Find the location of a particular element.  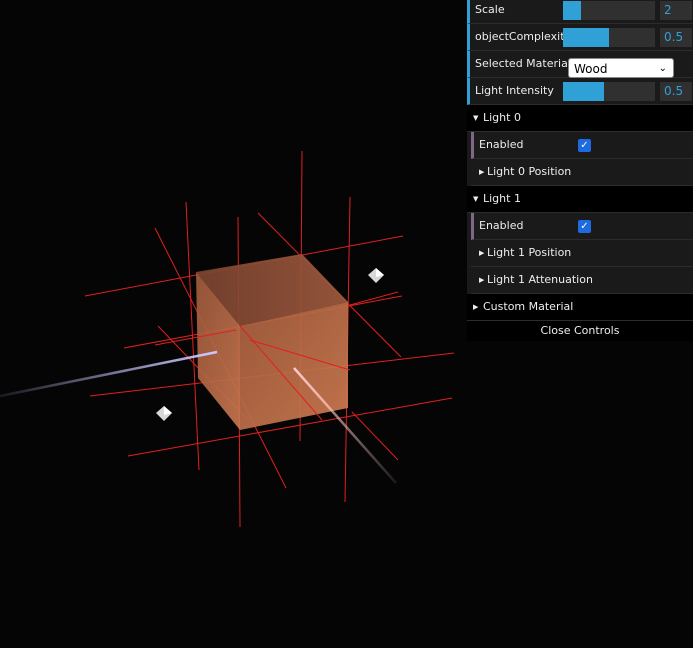

material-select: Wood ⌄ is located at coordinates (621, 68).